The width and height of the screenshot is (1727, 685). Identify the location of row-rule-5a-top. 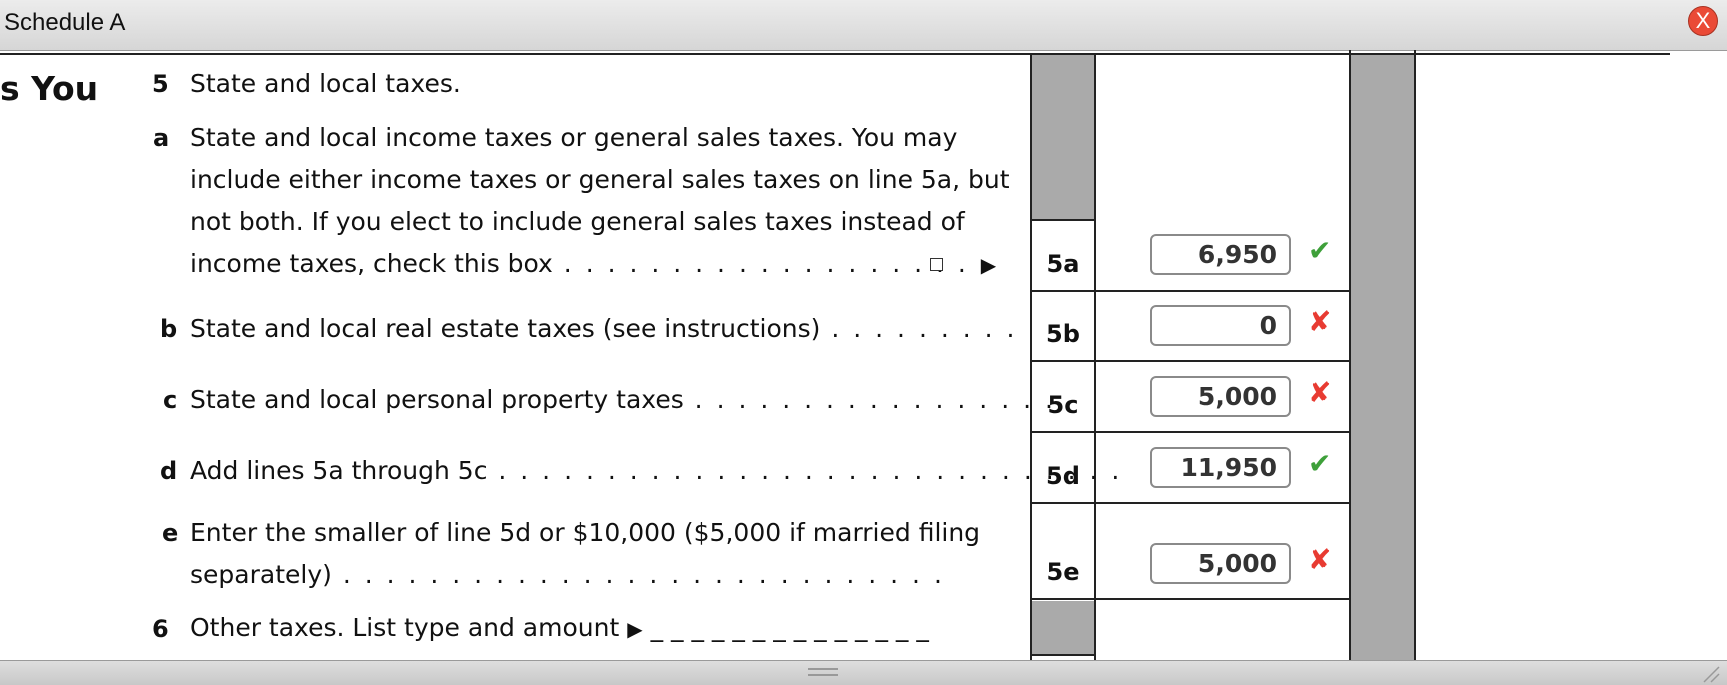
(1062, 220).